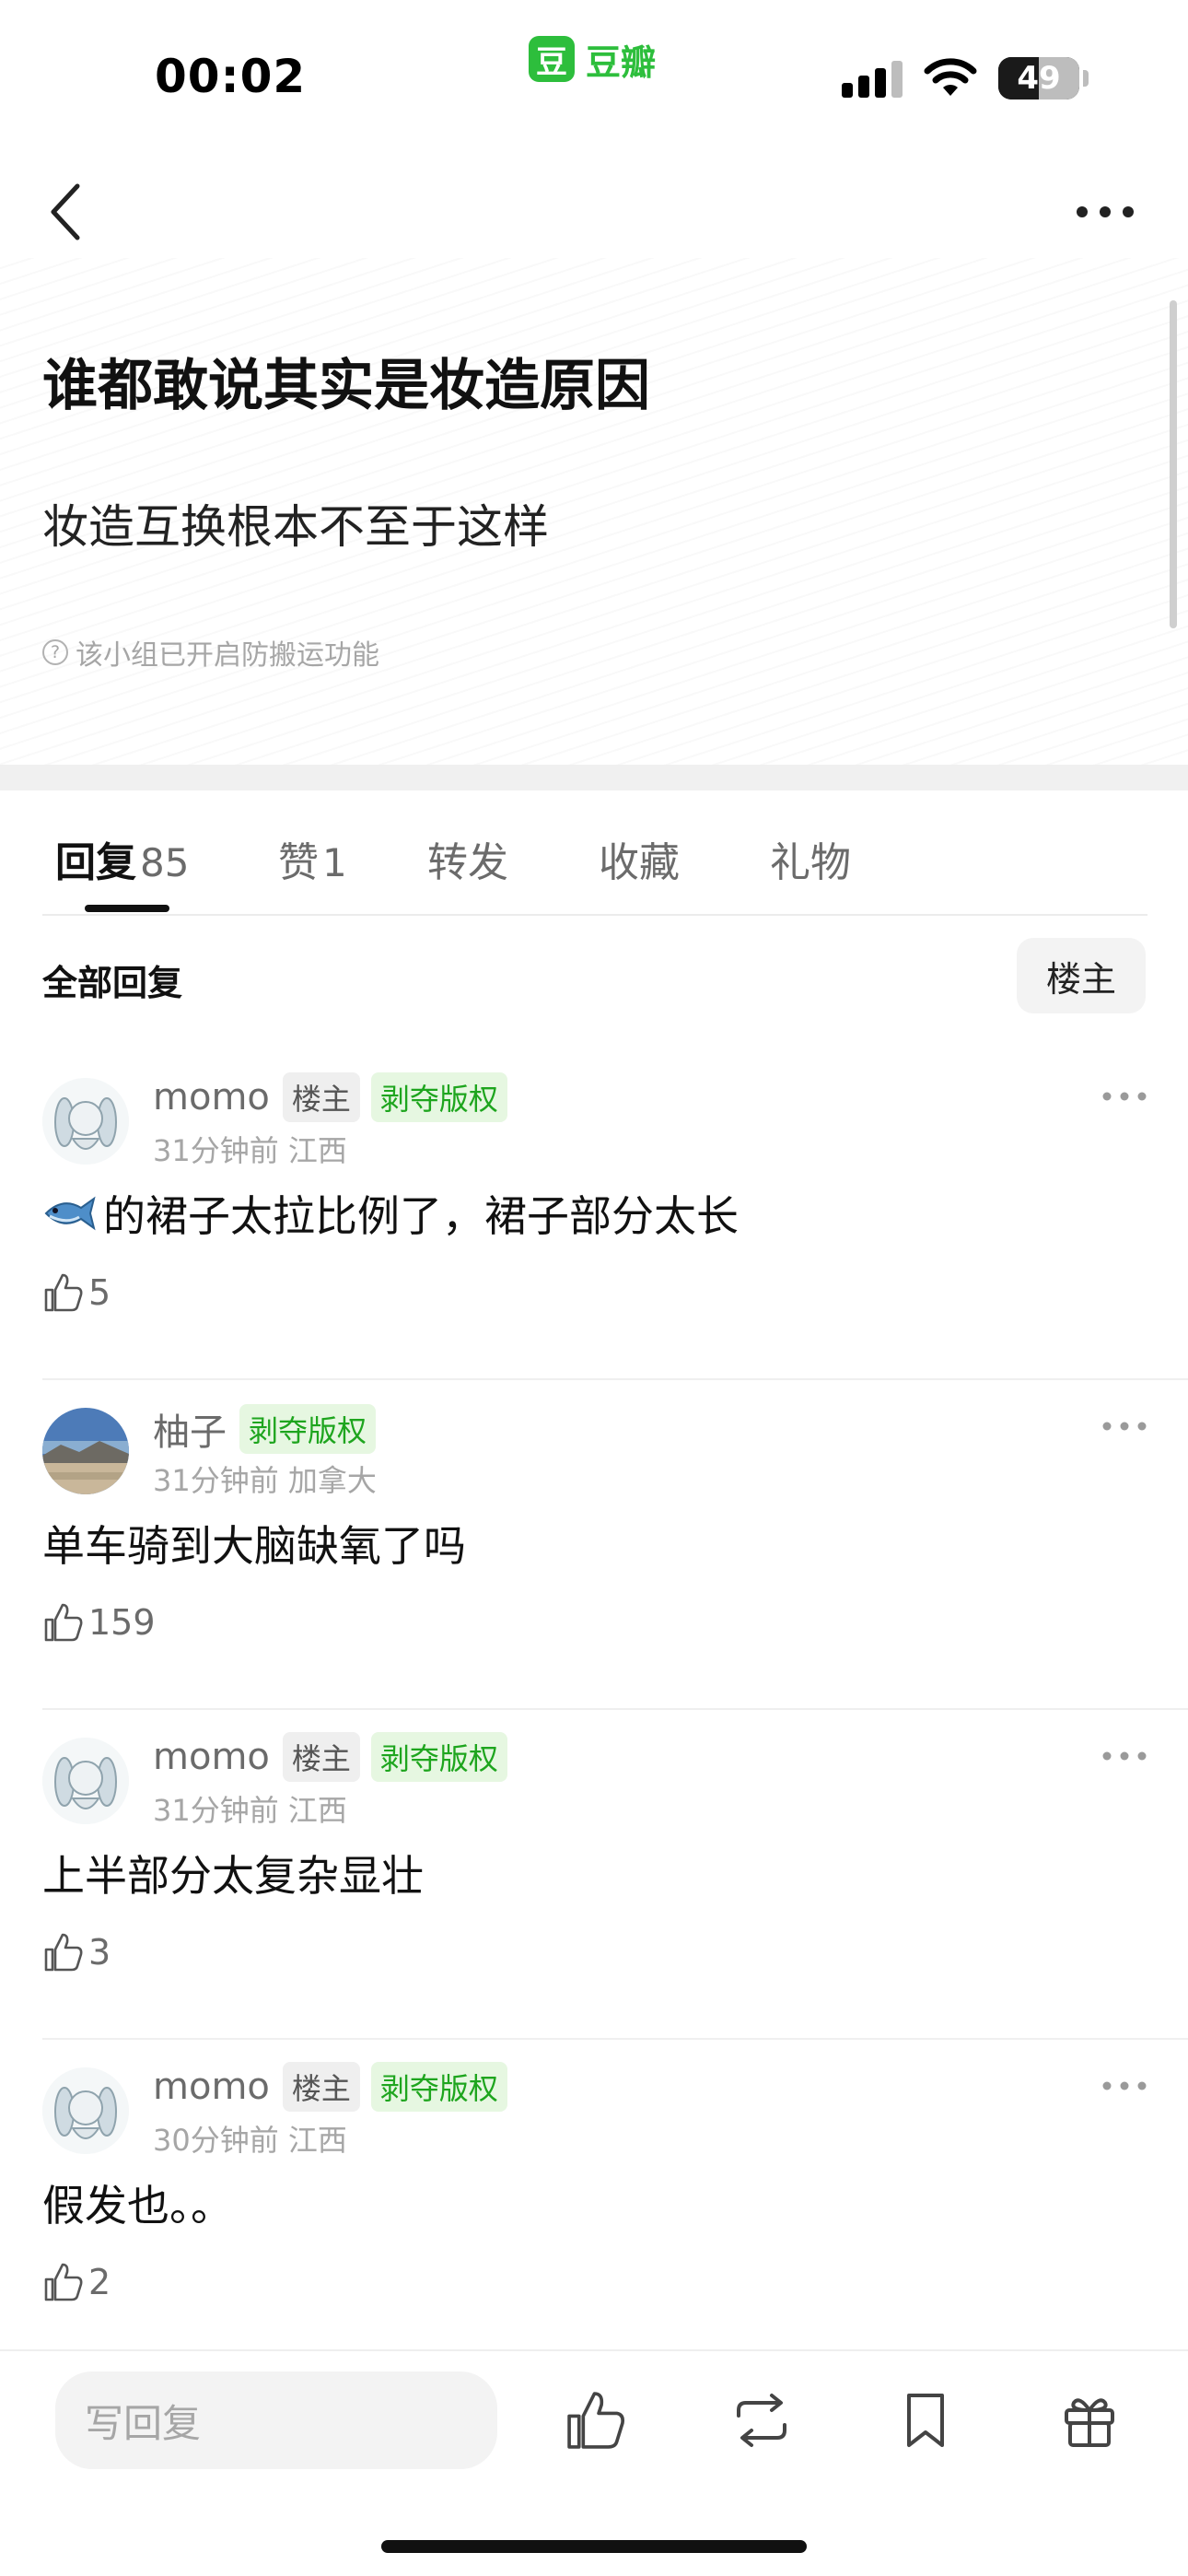 Image resolution: width=1188 pixels, height=2576 pixels. I want to click on tab-bar: 回复 85 赞 1 转发 收藏 礼物, so click(594, 852).